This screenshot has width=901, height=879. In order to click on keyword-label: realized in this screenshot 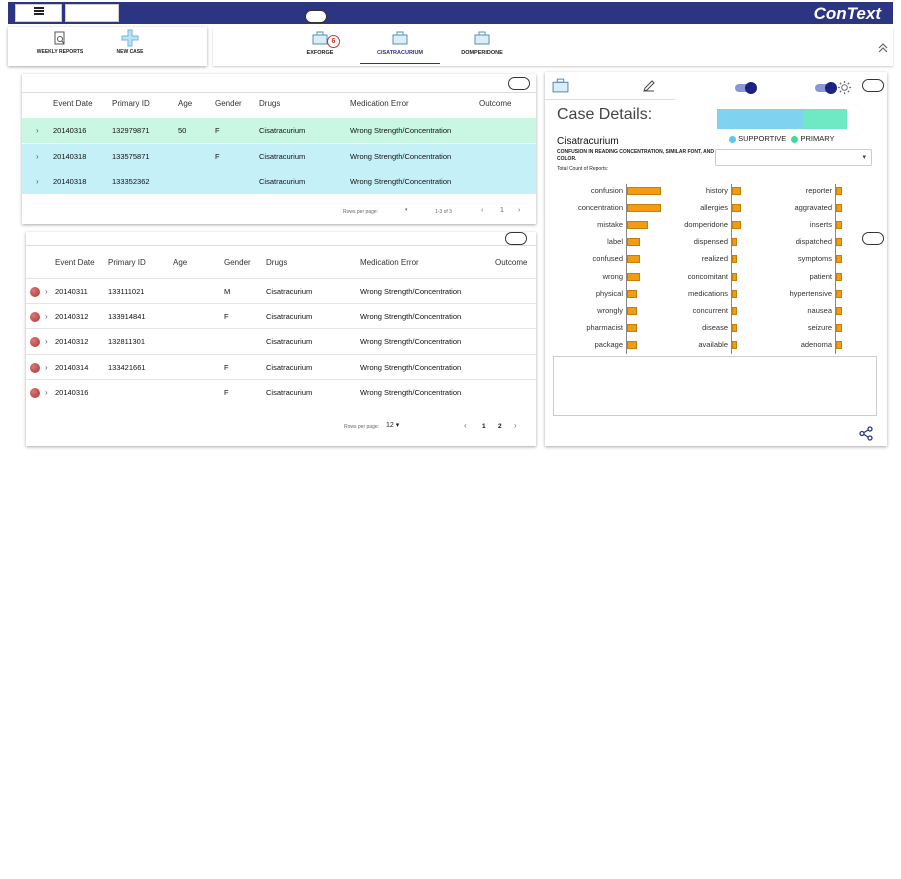, I will do `click(714, 259)`.